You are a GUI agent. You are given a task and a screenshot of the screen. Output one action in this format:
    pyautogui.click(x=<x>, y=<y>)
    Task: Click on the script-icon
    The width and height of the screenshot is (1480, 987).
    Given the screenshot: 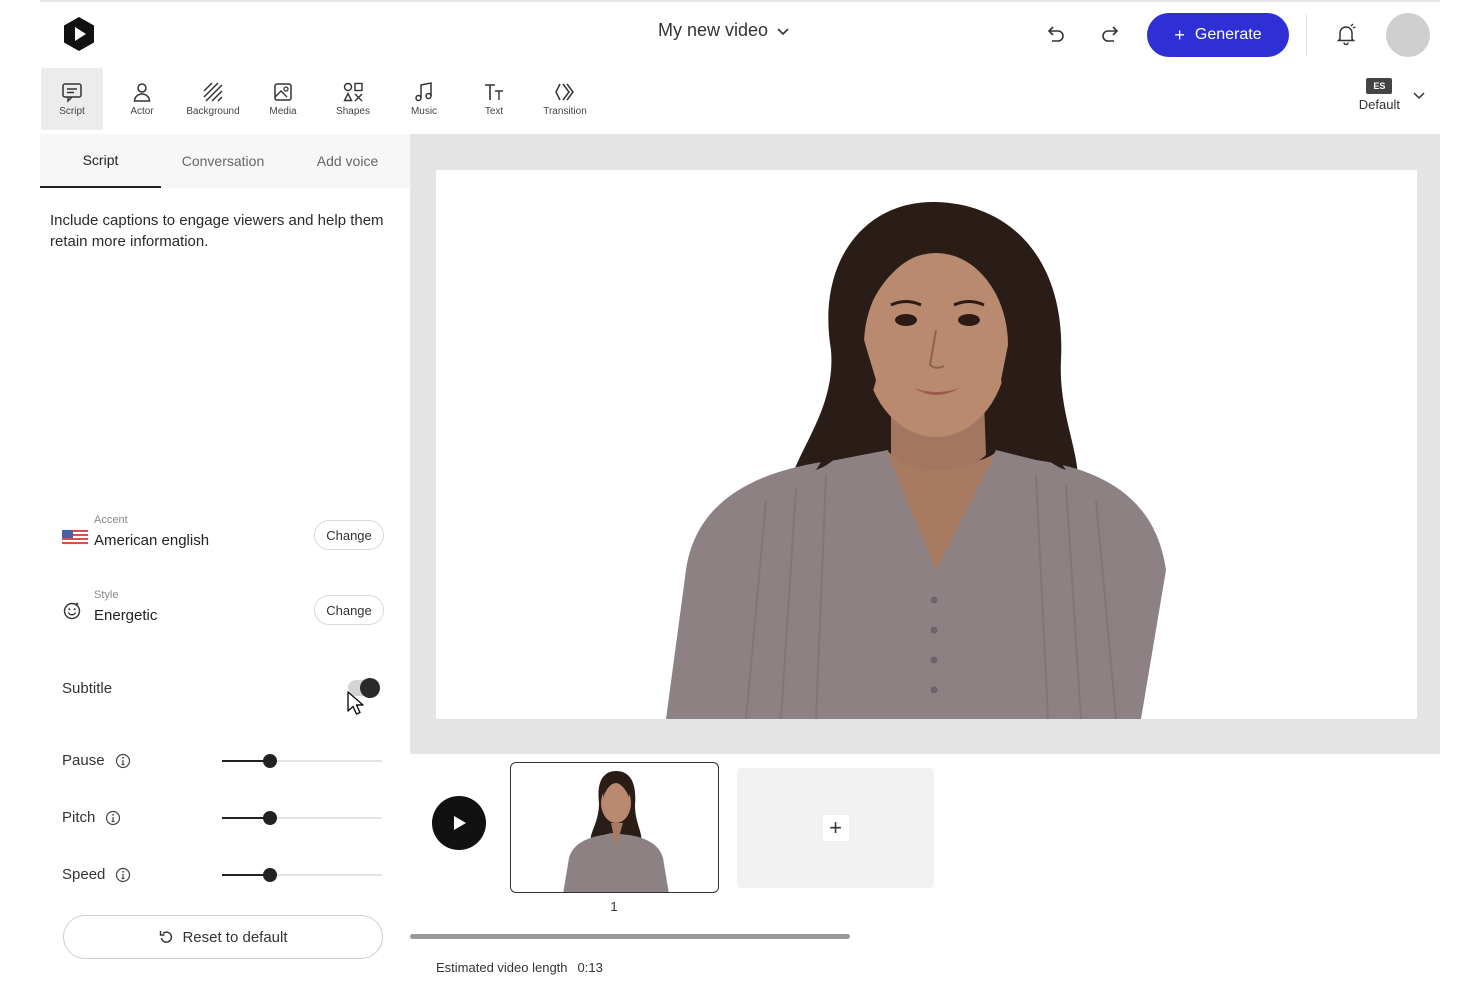 What is the action you would take?
    pyautogui.click(x=72, y=93)
    